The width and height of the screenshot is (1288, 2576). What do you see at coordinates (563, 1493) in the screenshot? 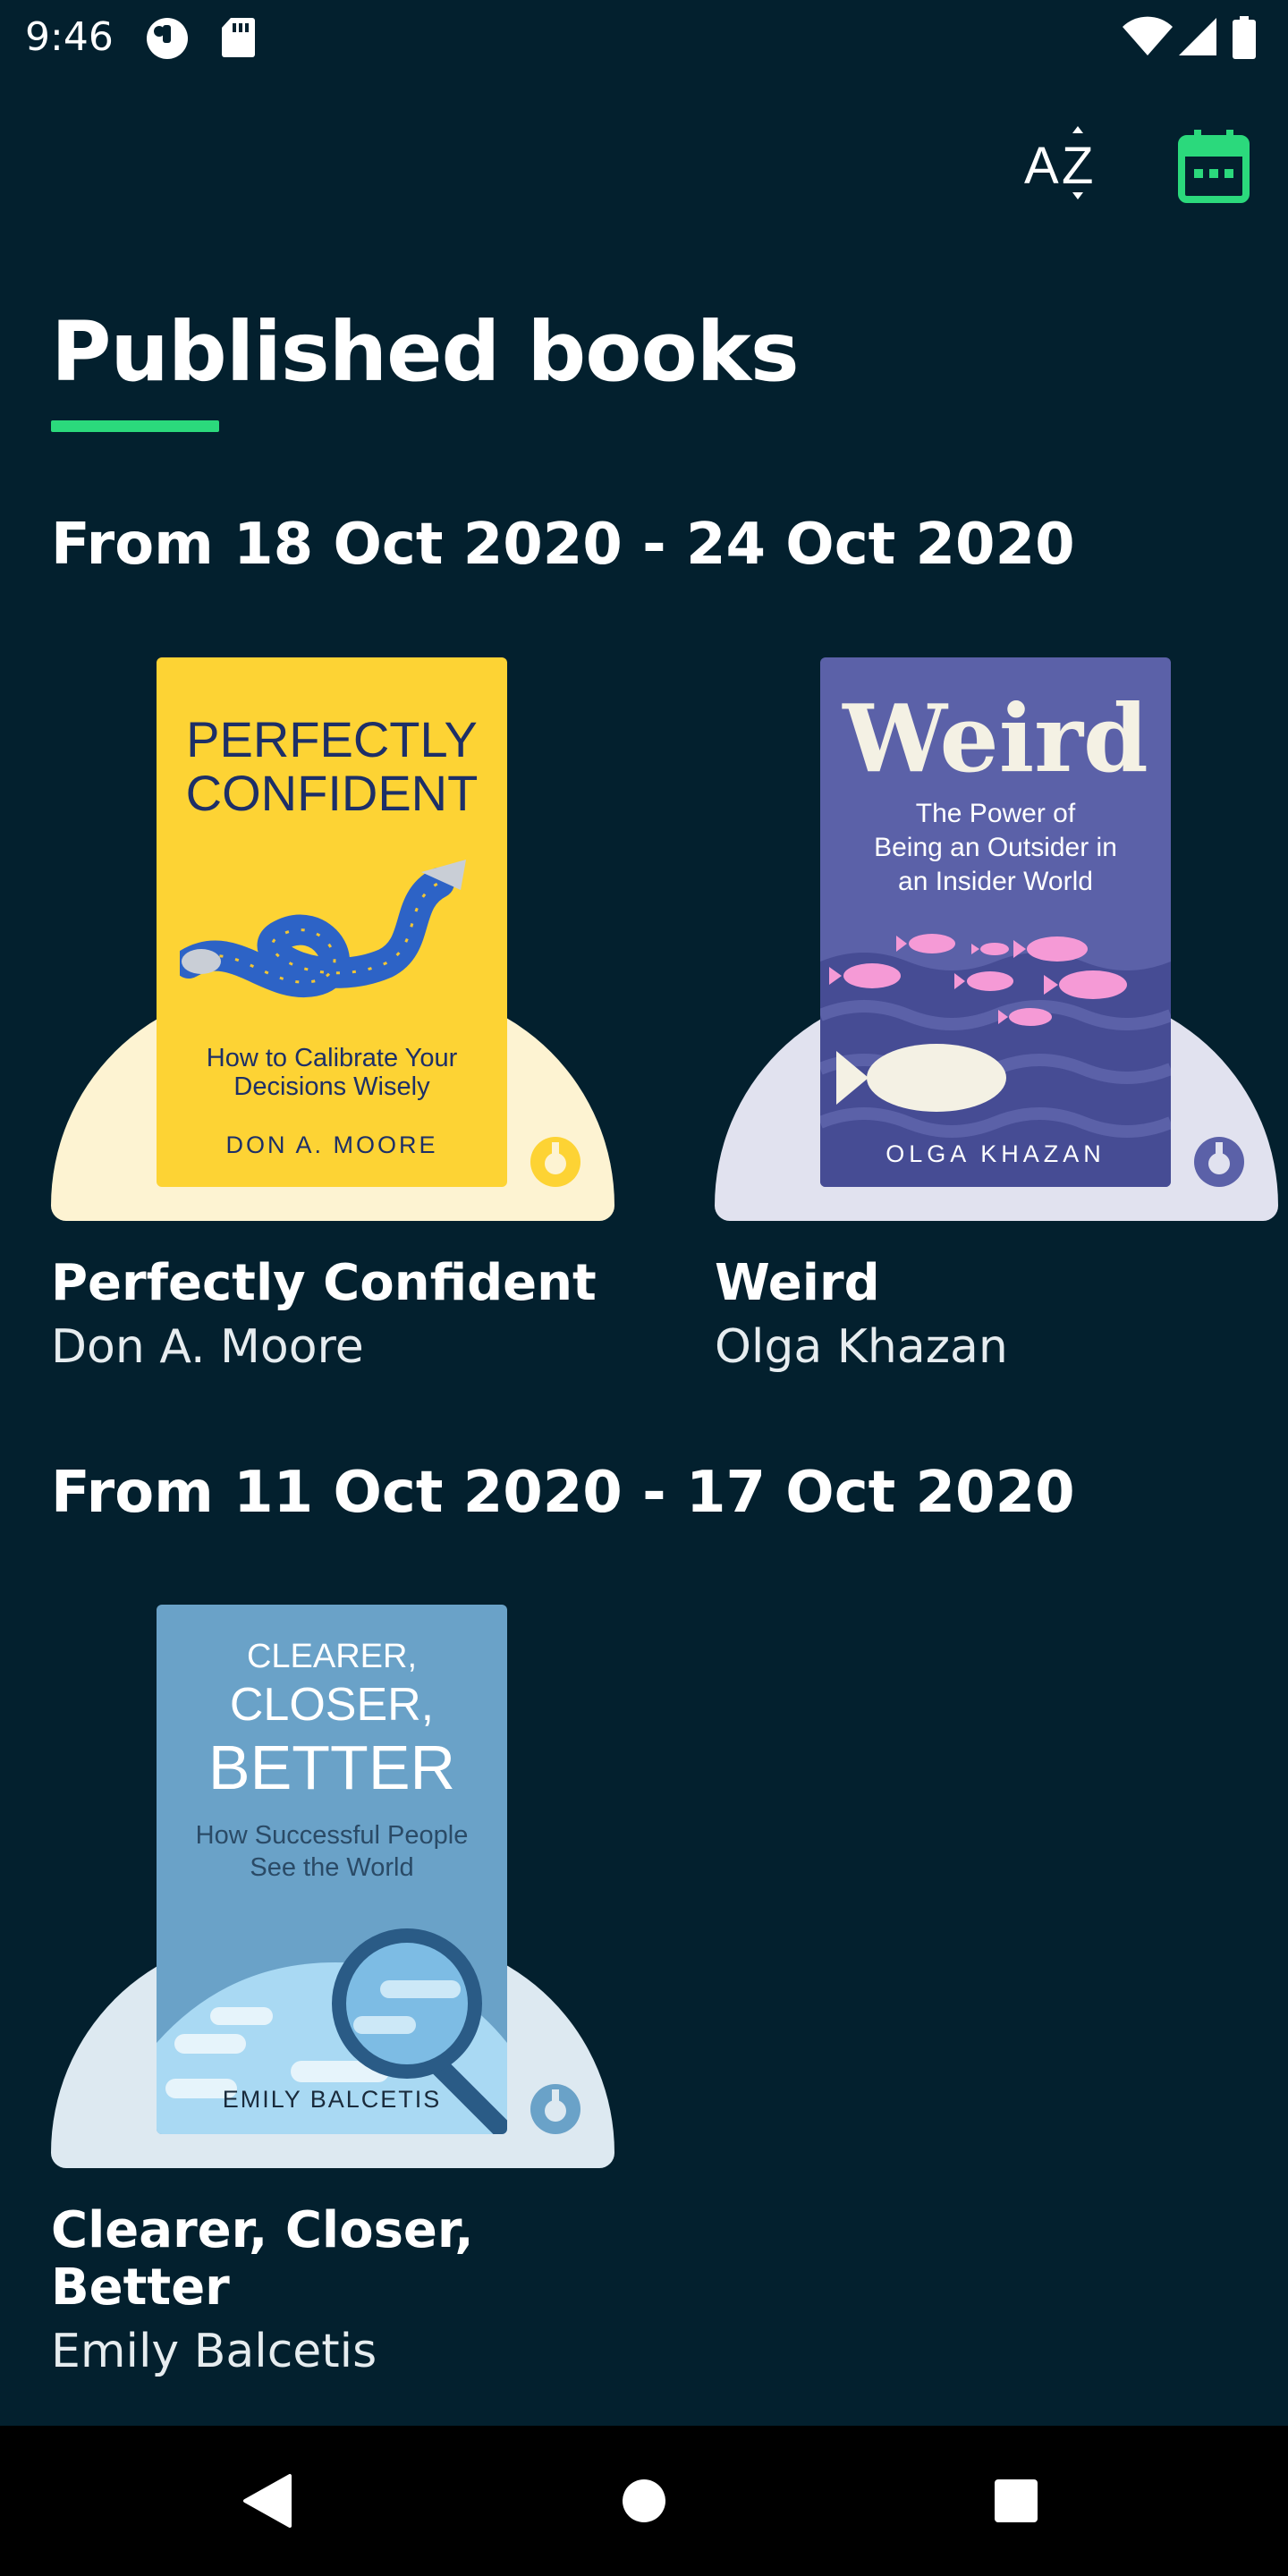
I see `week-heading: From 11 Oct 2020 - 17 Oct 2020` at bounding box center [563, 1493].